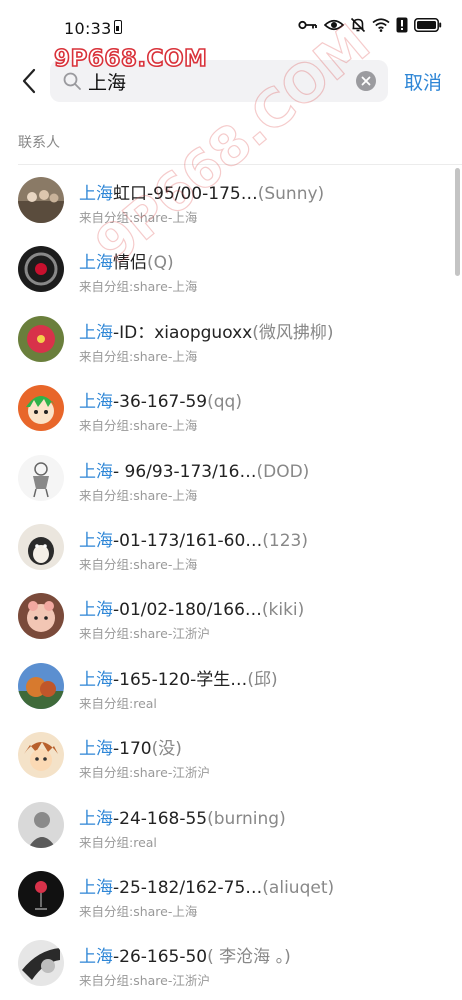  Describe the element at coordinates (194, 540) in the screenshot. I see `contact-name: 上海-01-173/161-60…(123)` at that location.